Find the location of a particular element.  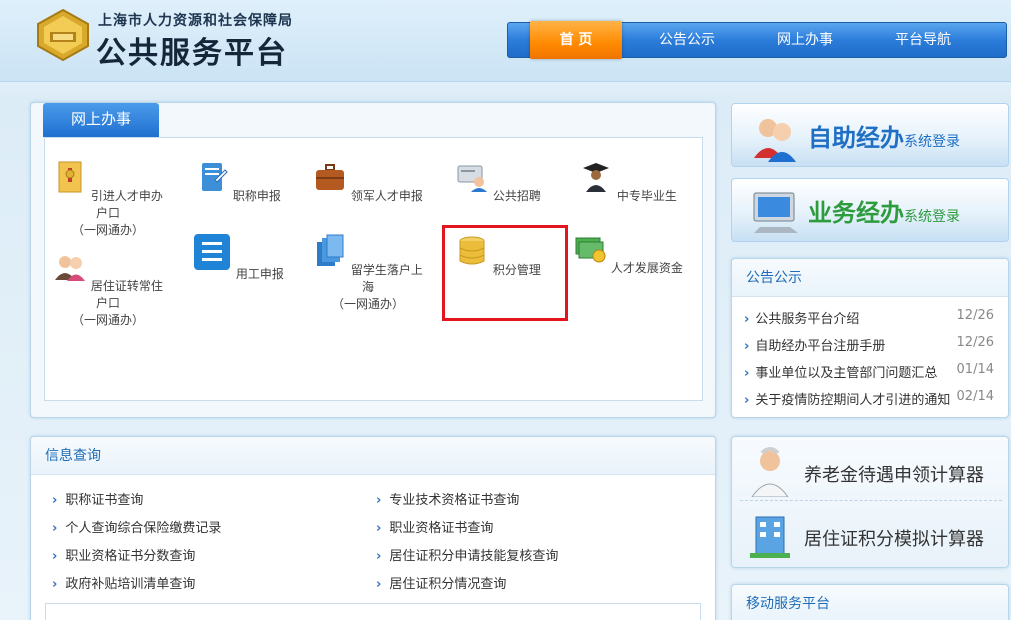

points-calculator-label: 居住证积分模拟计算器 is located at coordinates (894, 539).